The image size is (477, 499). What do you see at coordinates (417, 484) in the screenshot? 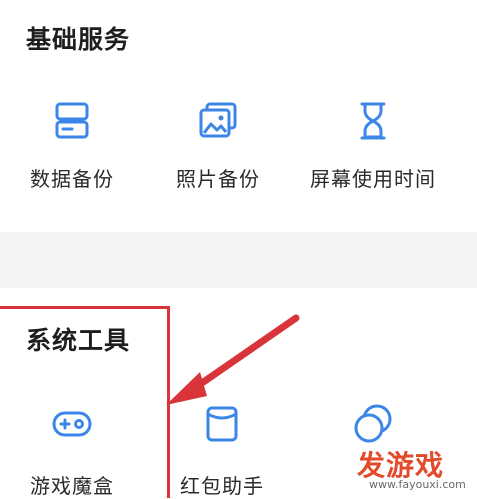
I see `watermark-url: www.fayouxi.com` at bounding box center [417, 484].